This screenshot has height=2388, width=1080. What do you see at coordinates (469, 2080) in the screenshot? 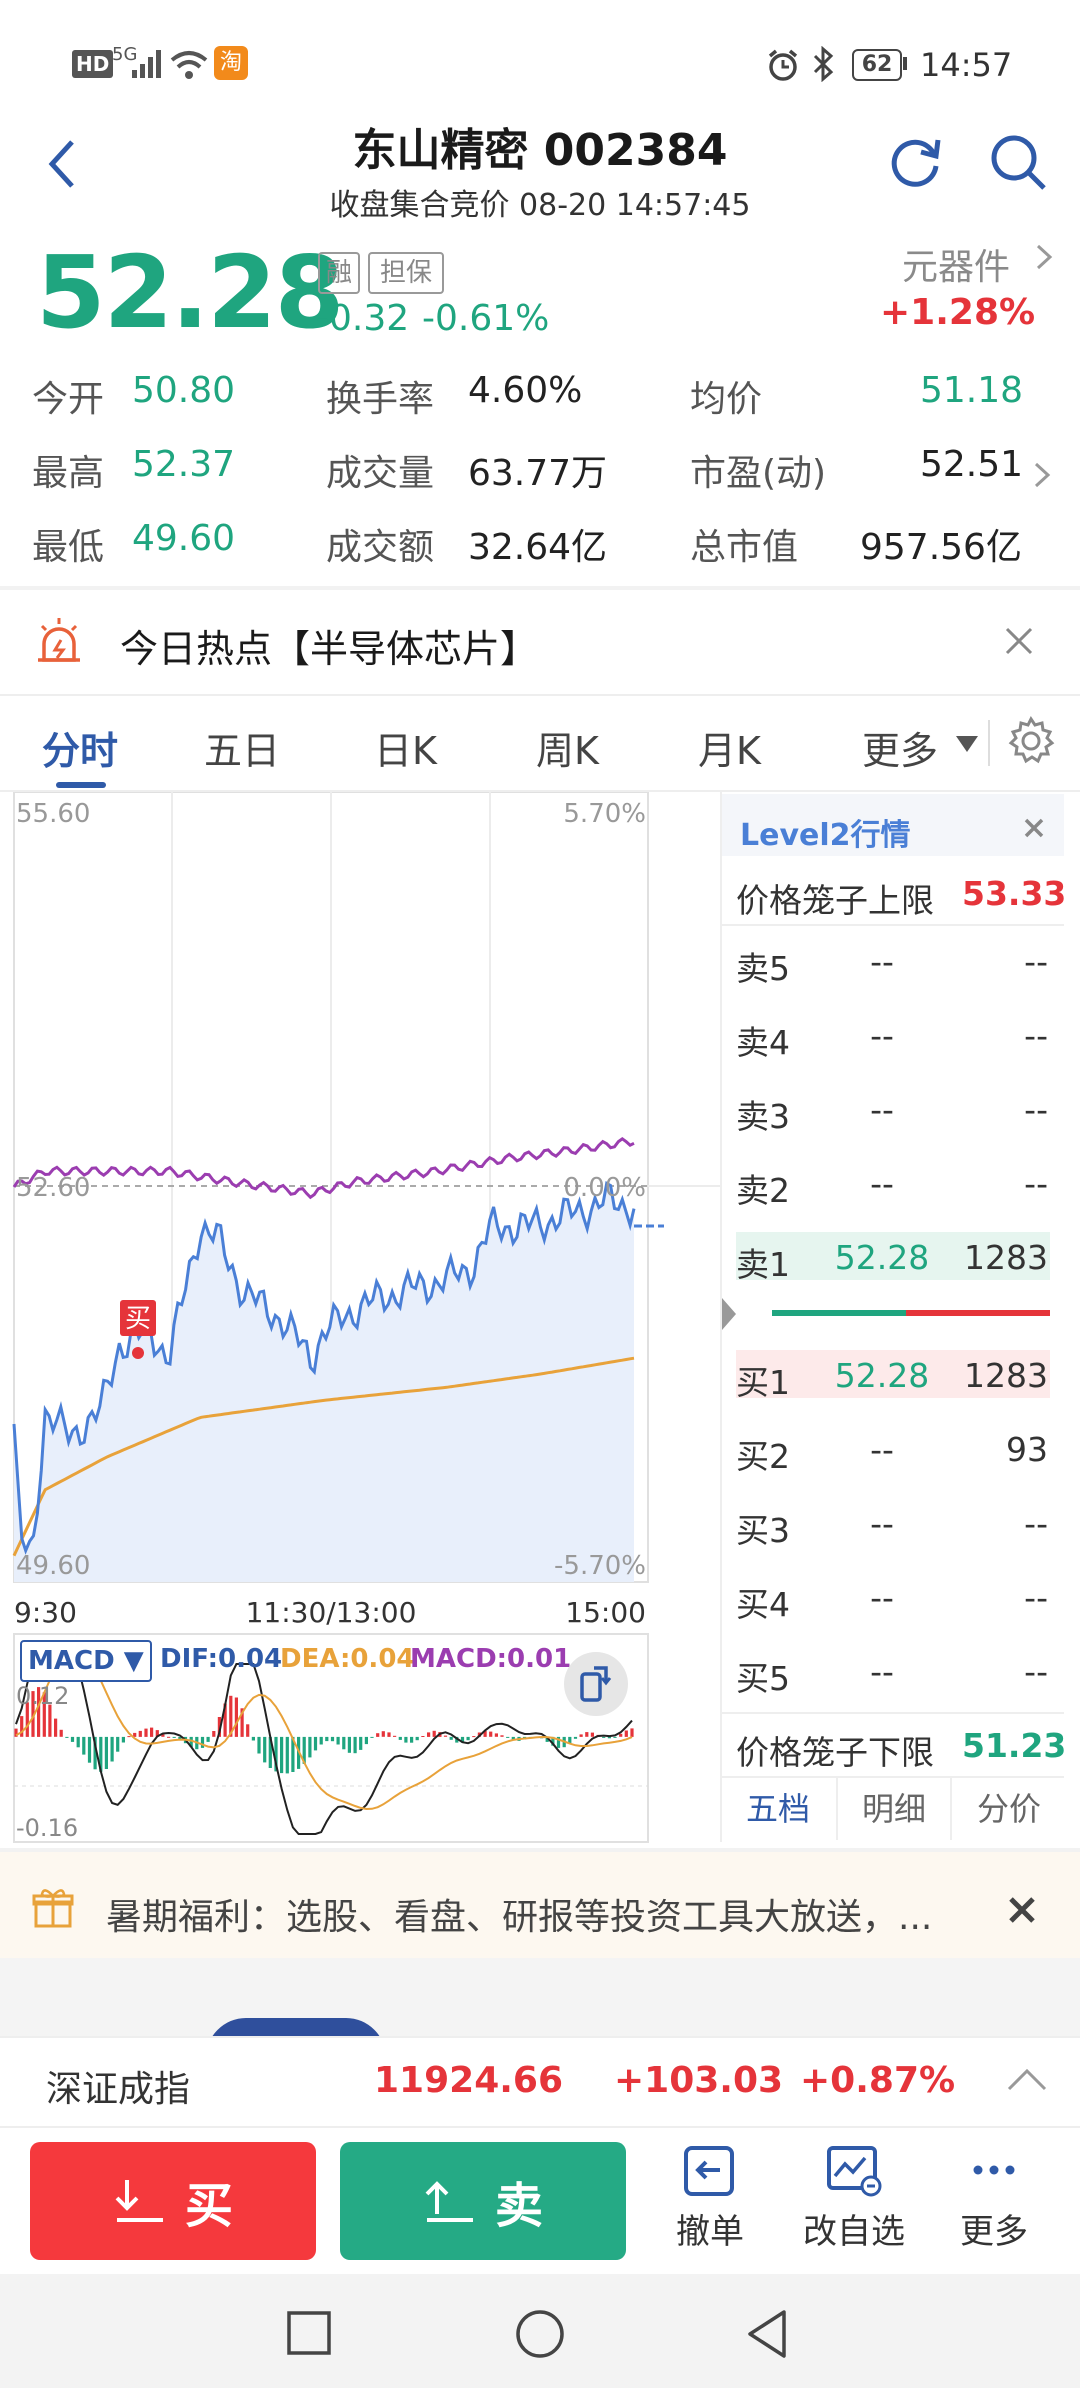
I see `index-value: 11924.66` at bounding box center [469, 2080].